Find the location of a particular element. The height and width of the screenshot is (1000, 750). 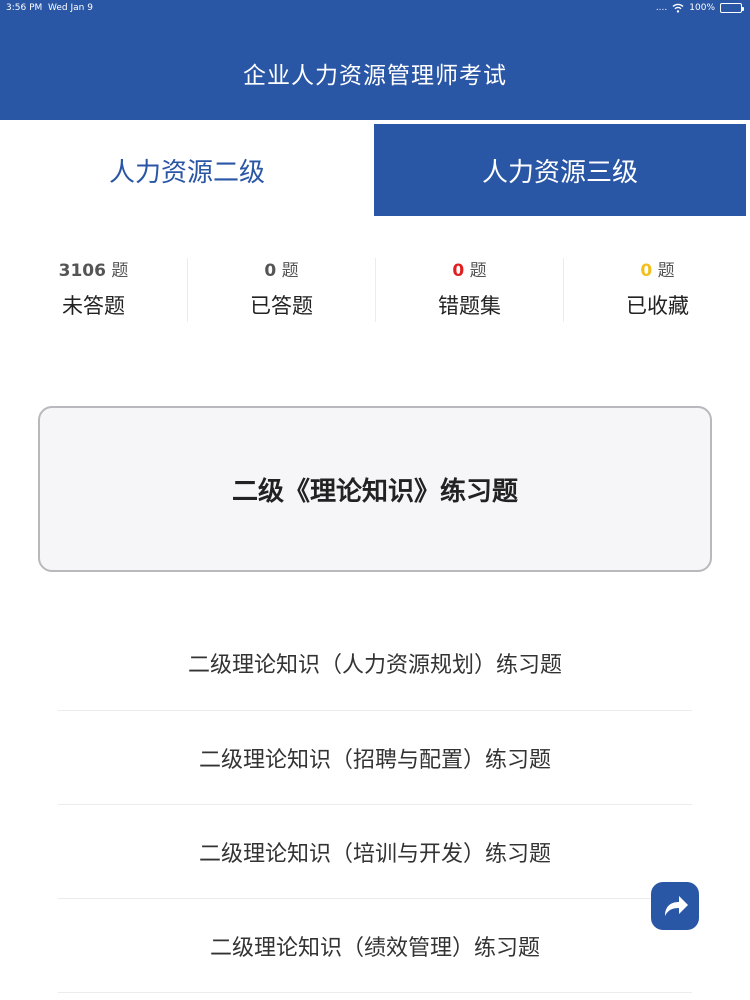

wrong-label: 错题集 is located at coordinates (469, 306).